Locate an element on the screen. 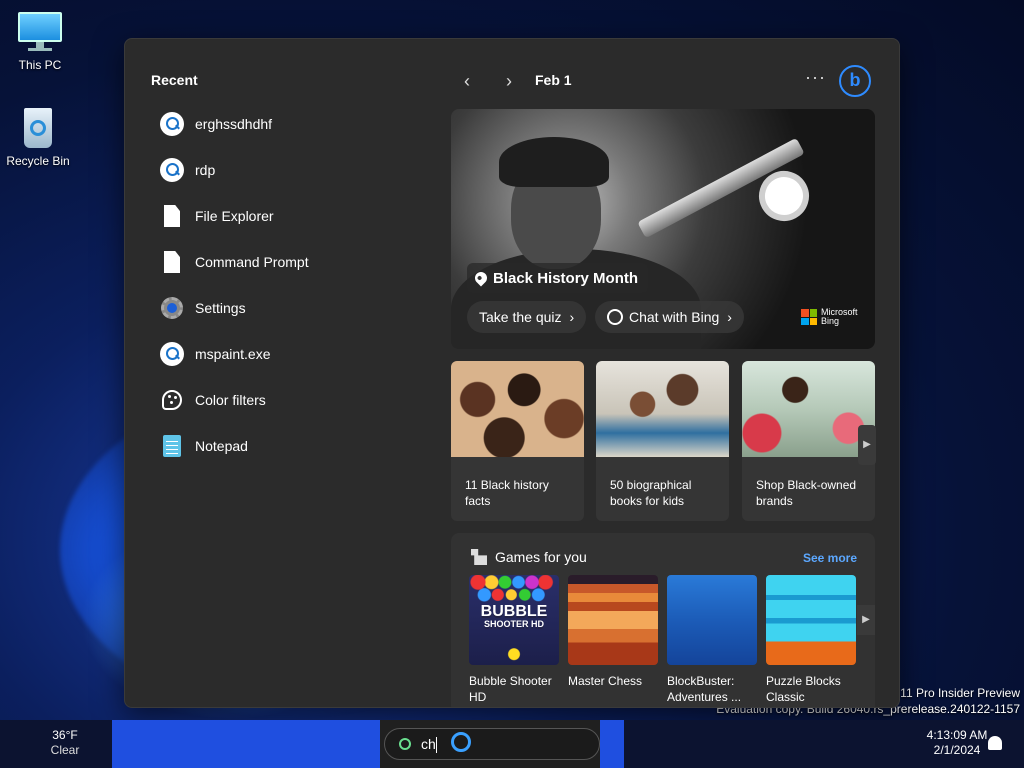  card-title-line-2: books for kids is located at coordinates (647, 501).